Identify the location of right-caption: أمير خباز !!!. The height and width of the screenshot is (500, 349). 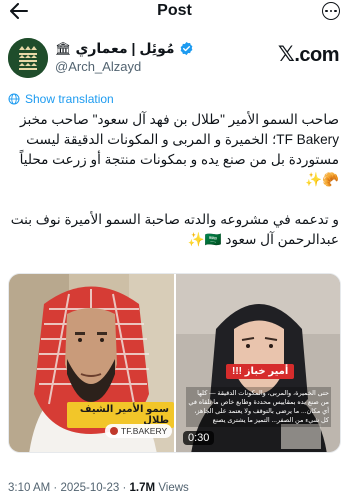
(260, 371).